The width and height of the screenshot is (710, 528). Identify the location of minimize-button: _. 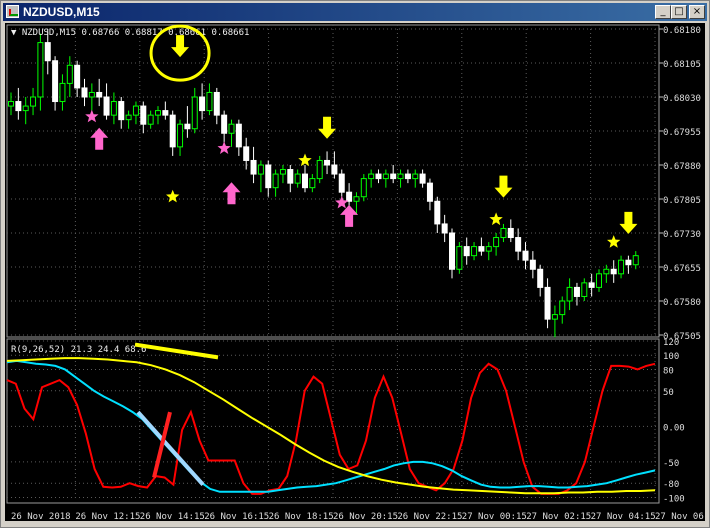
(663, 12).